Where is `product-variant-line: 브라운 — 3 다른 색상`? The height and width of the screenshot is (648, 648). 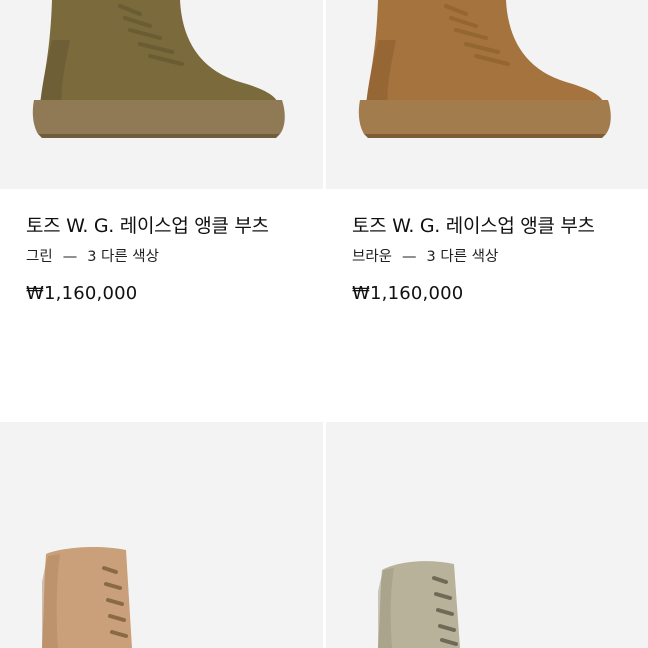
product-variant-line: 브라운 — 3 다른 색상 is located at coordinates (497, 257).